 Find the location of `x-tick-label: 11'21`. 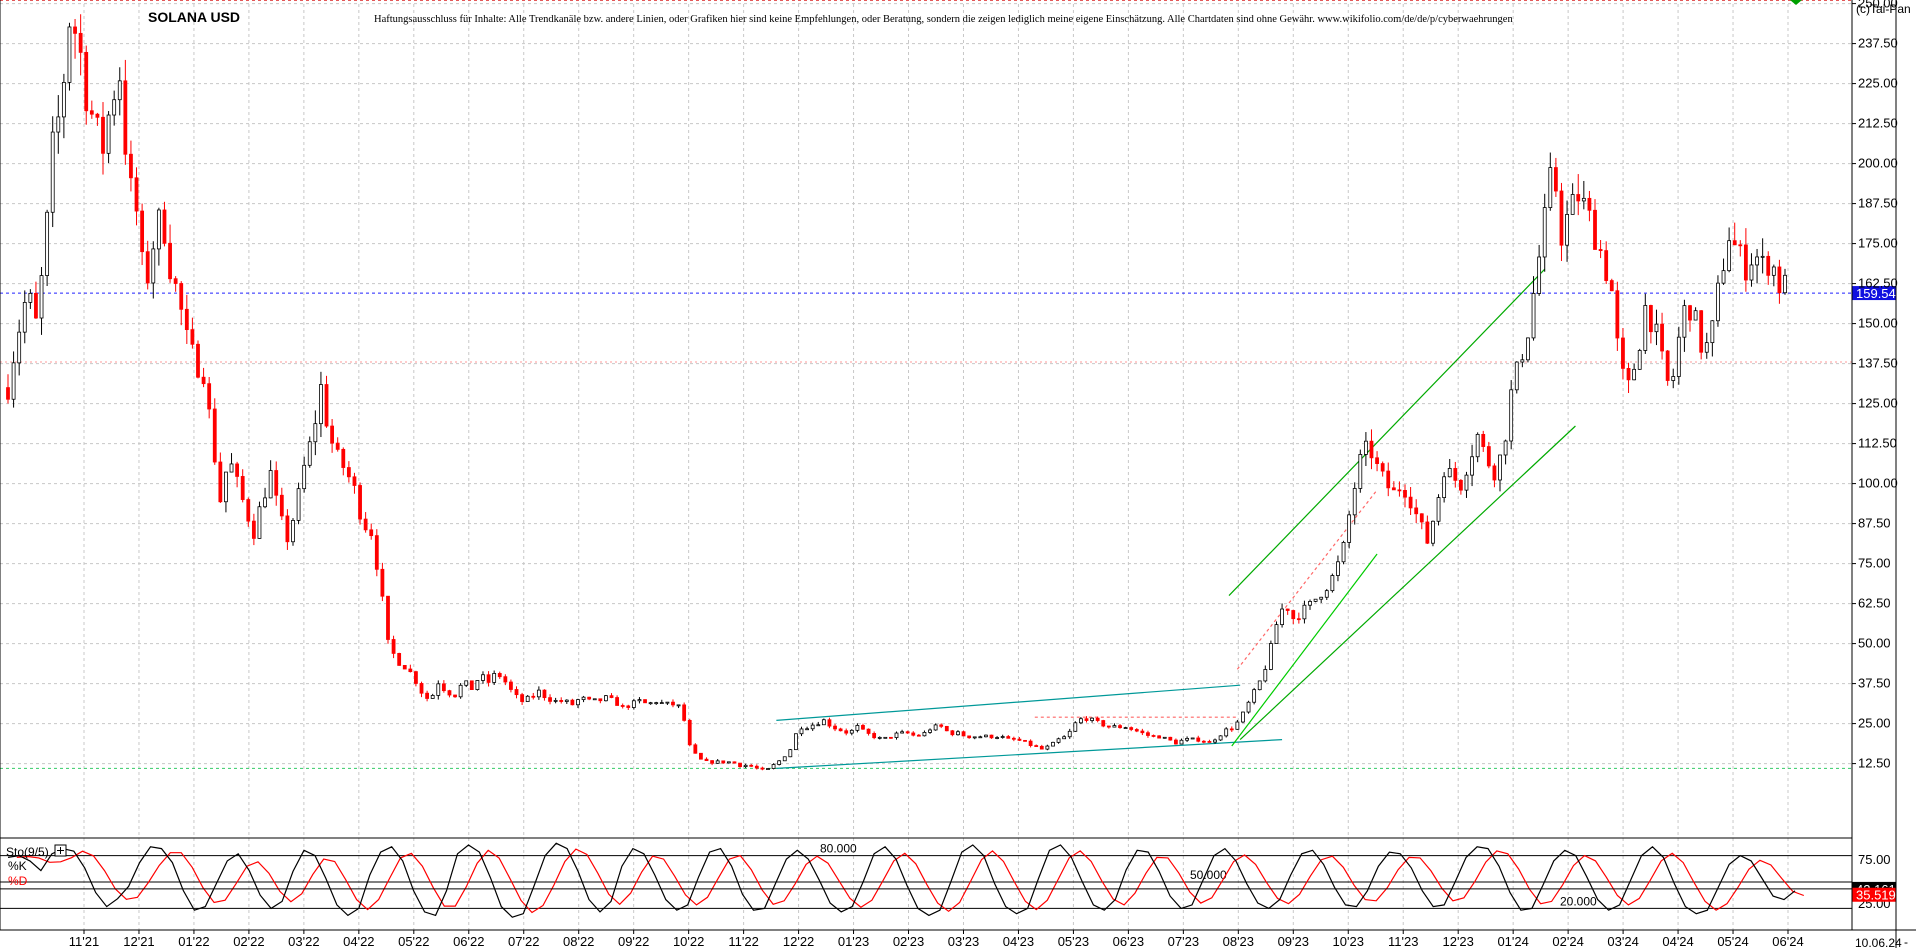

x-tick-label: 11'21 is located at coordinates (84, 941).